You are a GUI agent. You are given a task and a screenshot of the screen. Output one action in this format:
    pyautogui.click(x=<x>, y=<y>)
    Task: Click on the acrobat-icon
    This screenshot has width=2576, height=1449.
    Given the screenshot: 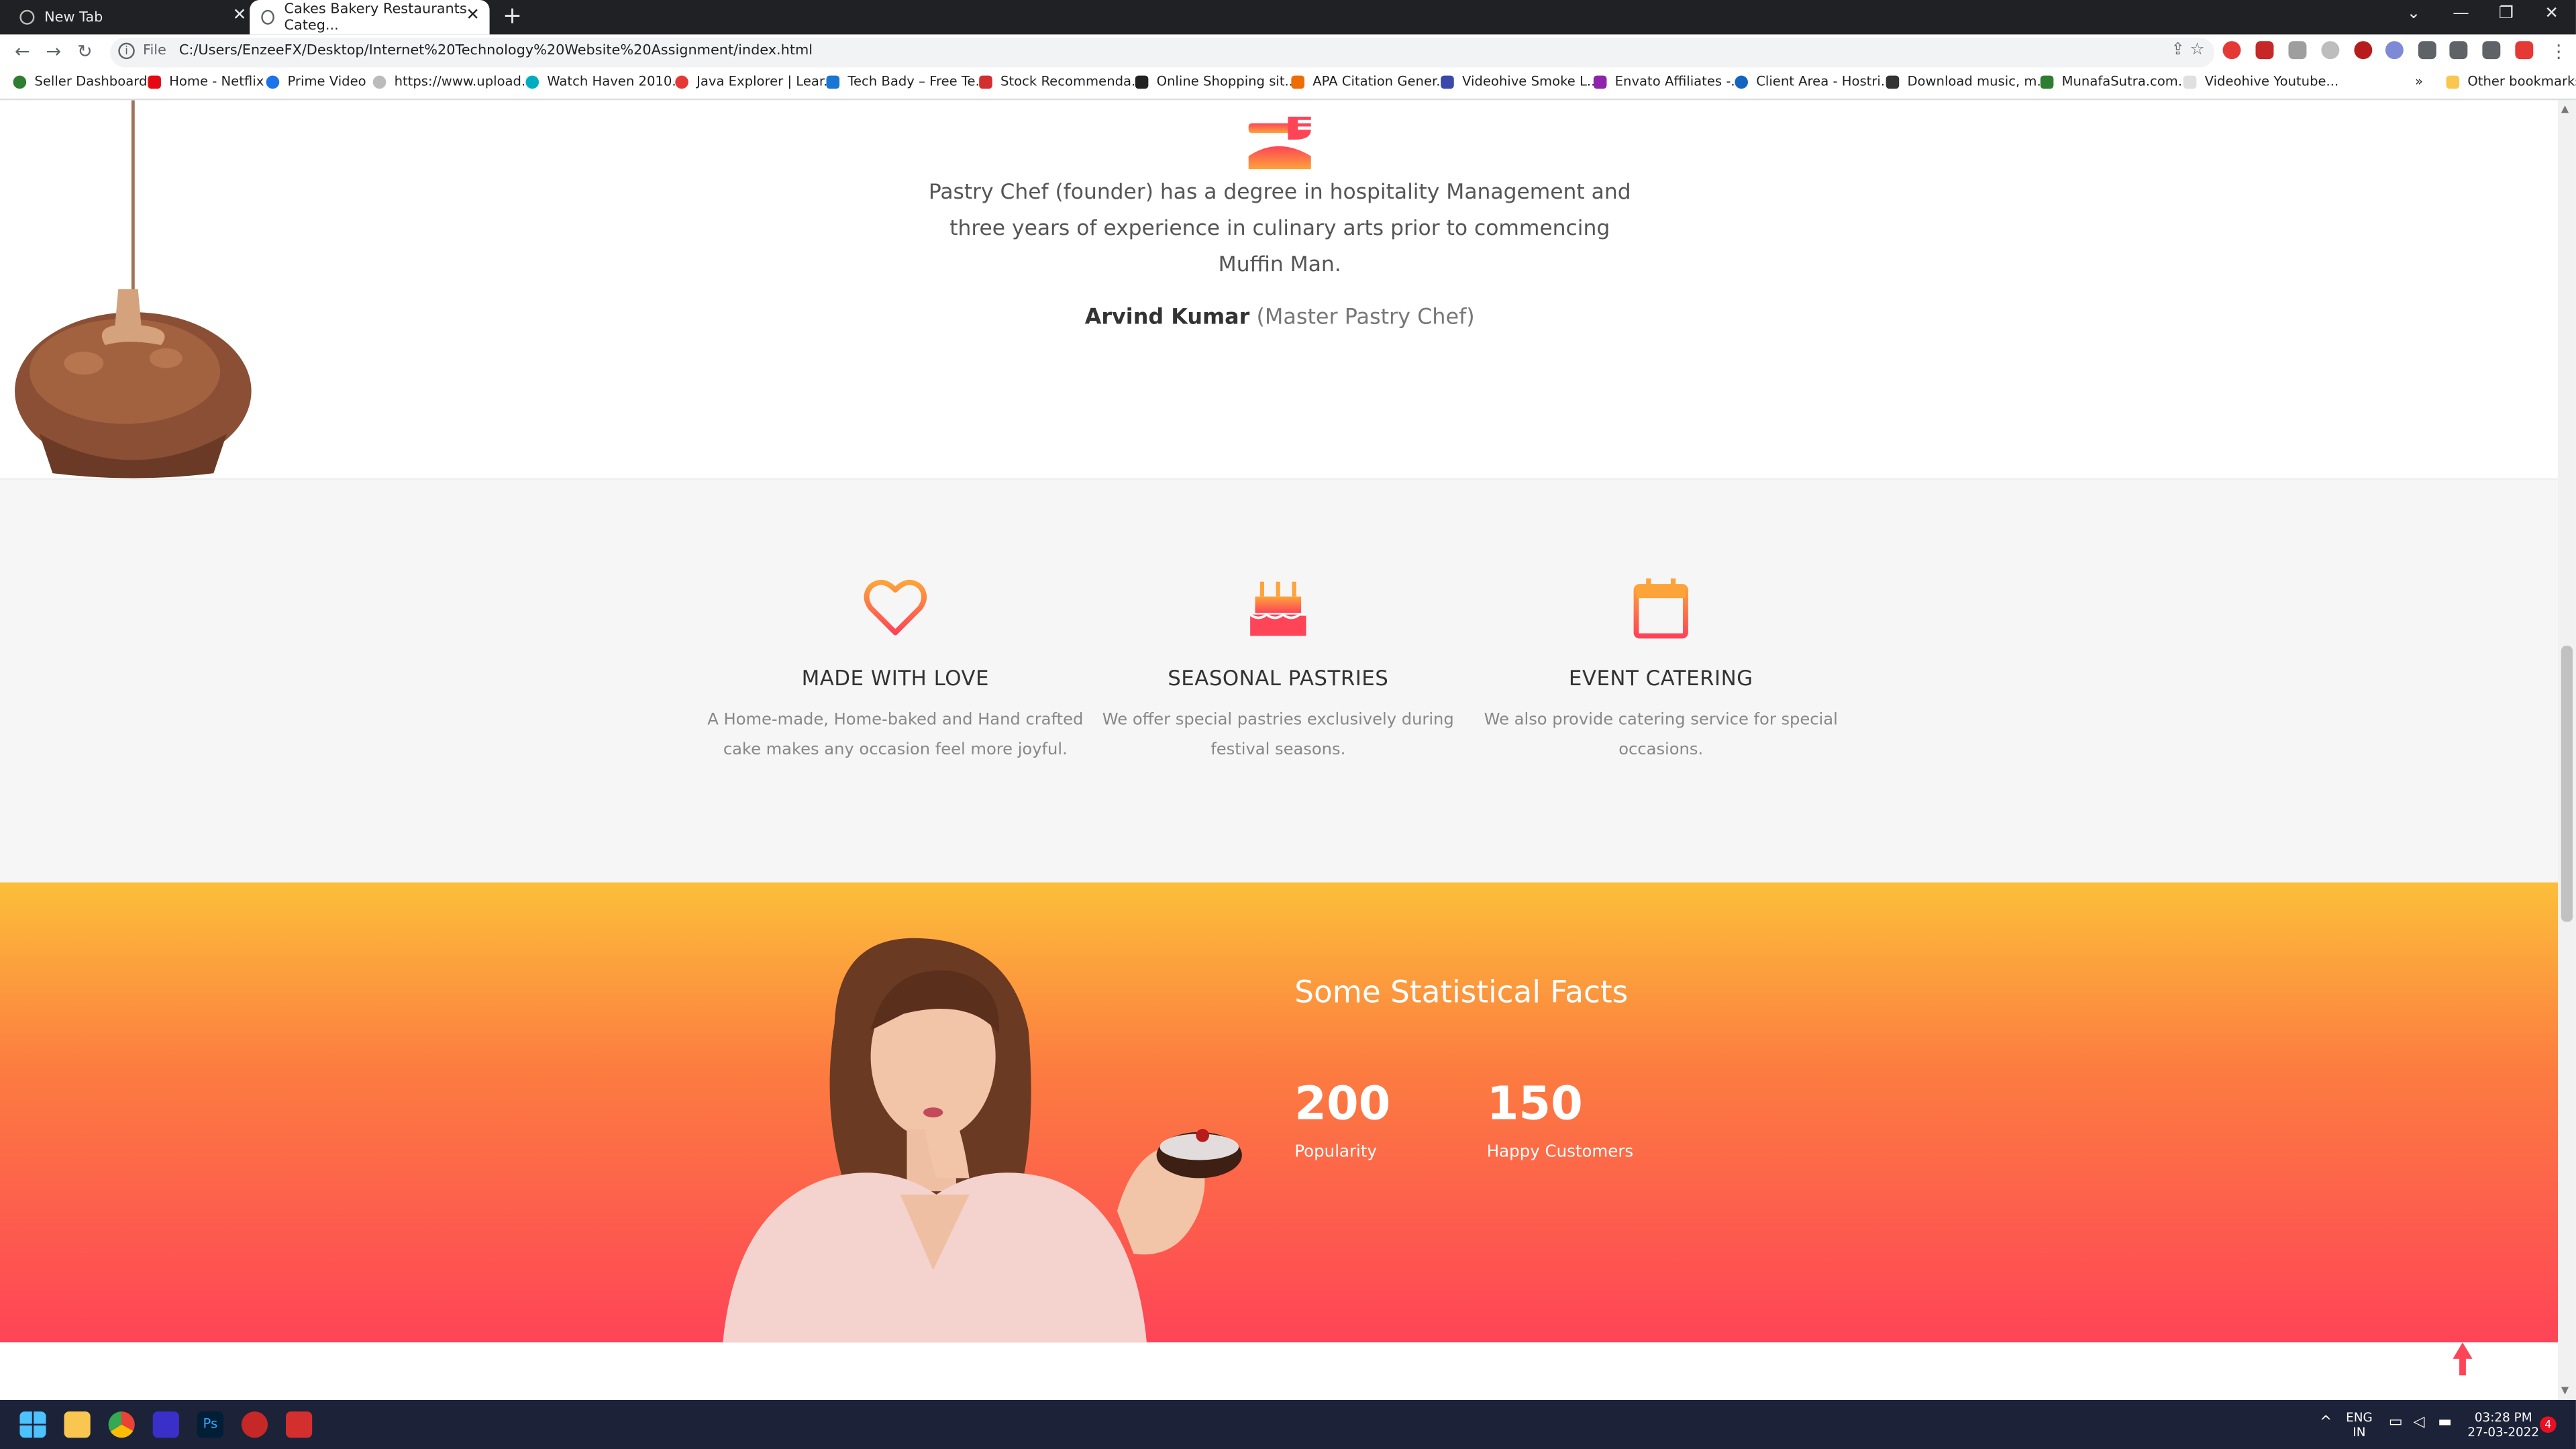 What is the action you would take?
    pyautogui.click(x=299, y=1424)
    